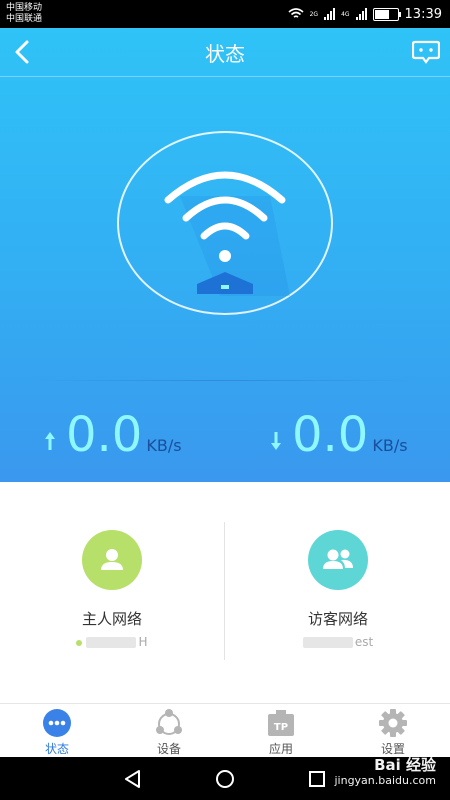  What do you see at coordinates (426, 52) in the screenshot?
I see `message-icon` at bounding box center [426, 52].